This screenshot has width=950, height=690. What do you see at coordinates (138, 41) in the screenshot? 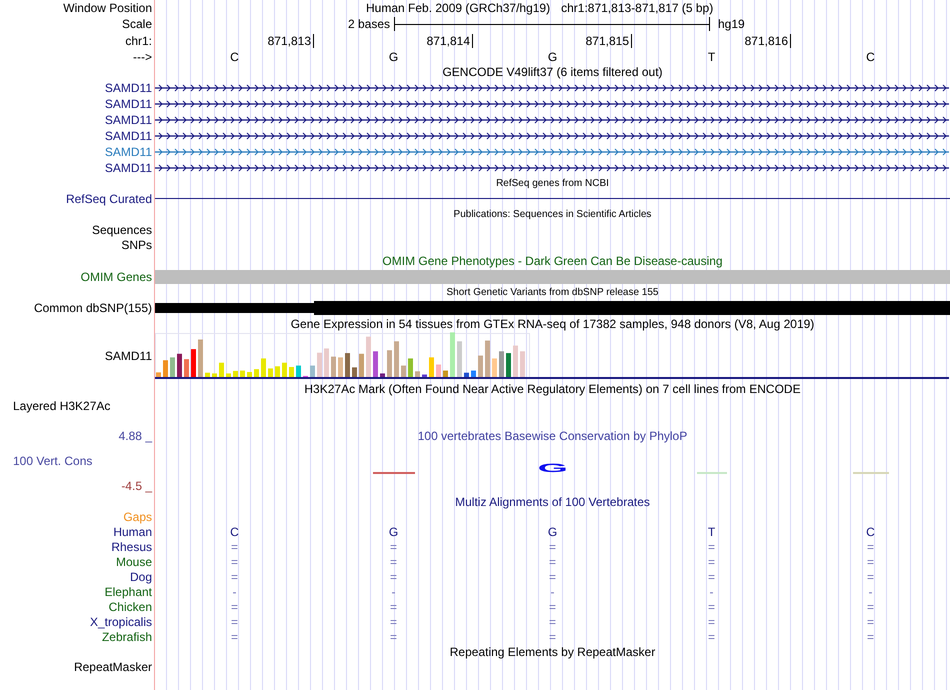
I see `row-label: chr1:` at bounding box center [138, 41].